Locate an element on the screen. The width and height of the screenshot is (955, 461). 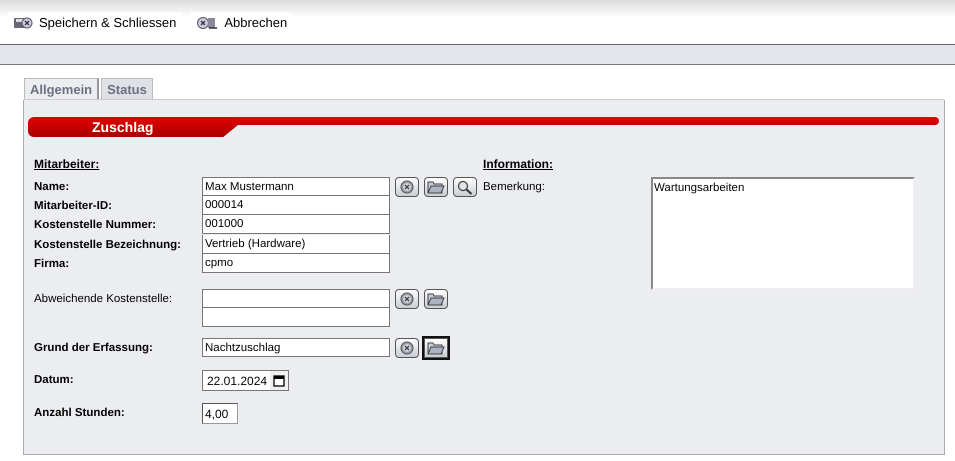
field-label: Kostenstelle Nummer: is located at coordinates (96, 226).